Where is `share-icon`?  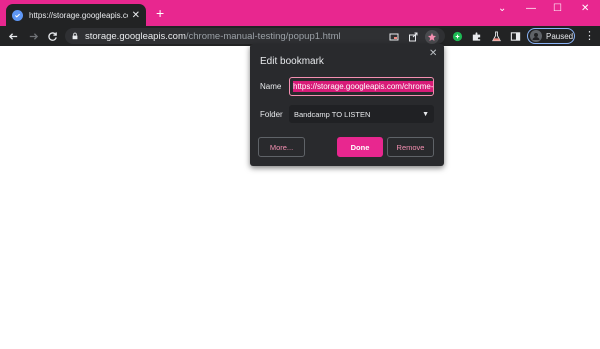
share-icon is located at coordinates (413, 37).